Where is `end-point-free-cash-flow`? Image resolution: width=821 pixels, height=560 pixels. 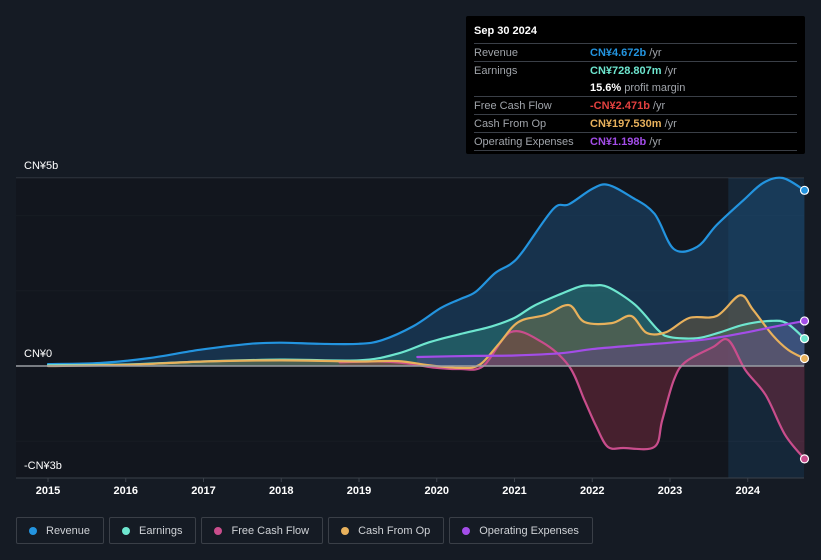
end-point-free-cash-flow is located at coordinates (804, 459).